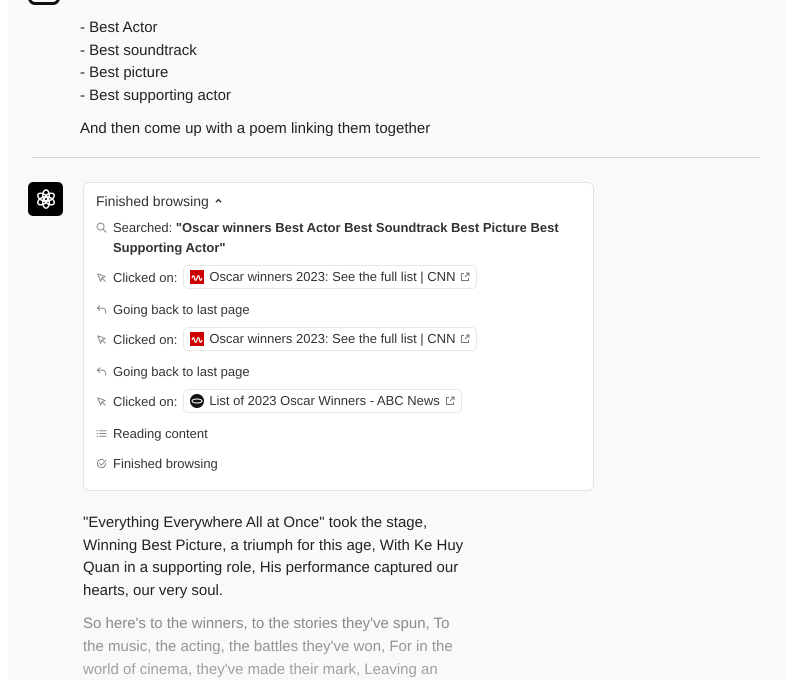 This screenshot has width=795, height=680. I want to click on message-text: And then come up with a poem linking them together, so click(256, 129).